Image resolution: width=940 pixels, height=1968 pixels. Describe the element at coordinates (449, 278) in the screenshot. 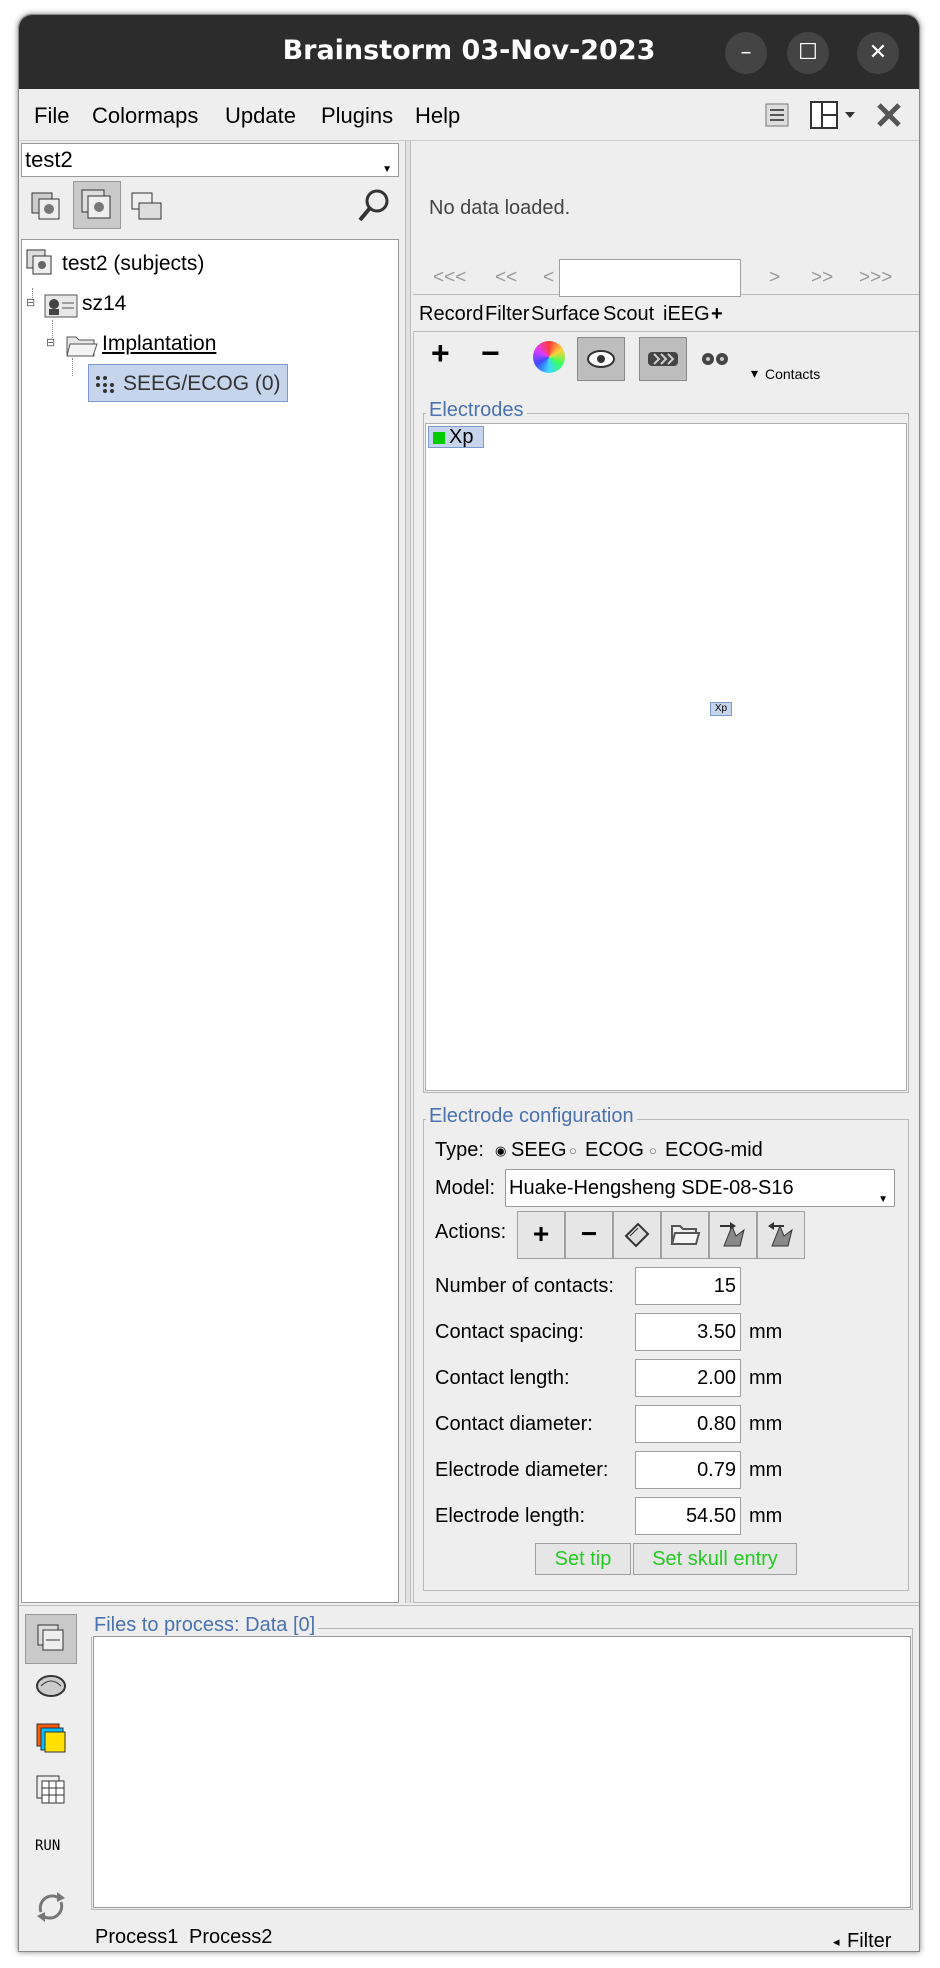

I see `nav-first-button: <<<` at that location.